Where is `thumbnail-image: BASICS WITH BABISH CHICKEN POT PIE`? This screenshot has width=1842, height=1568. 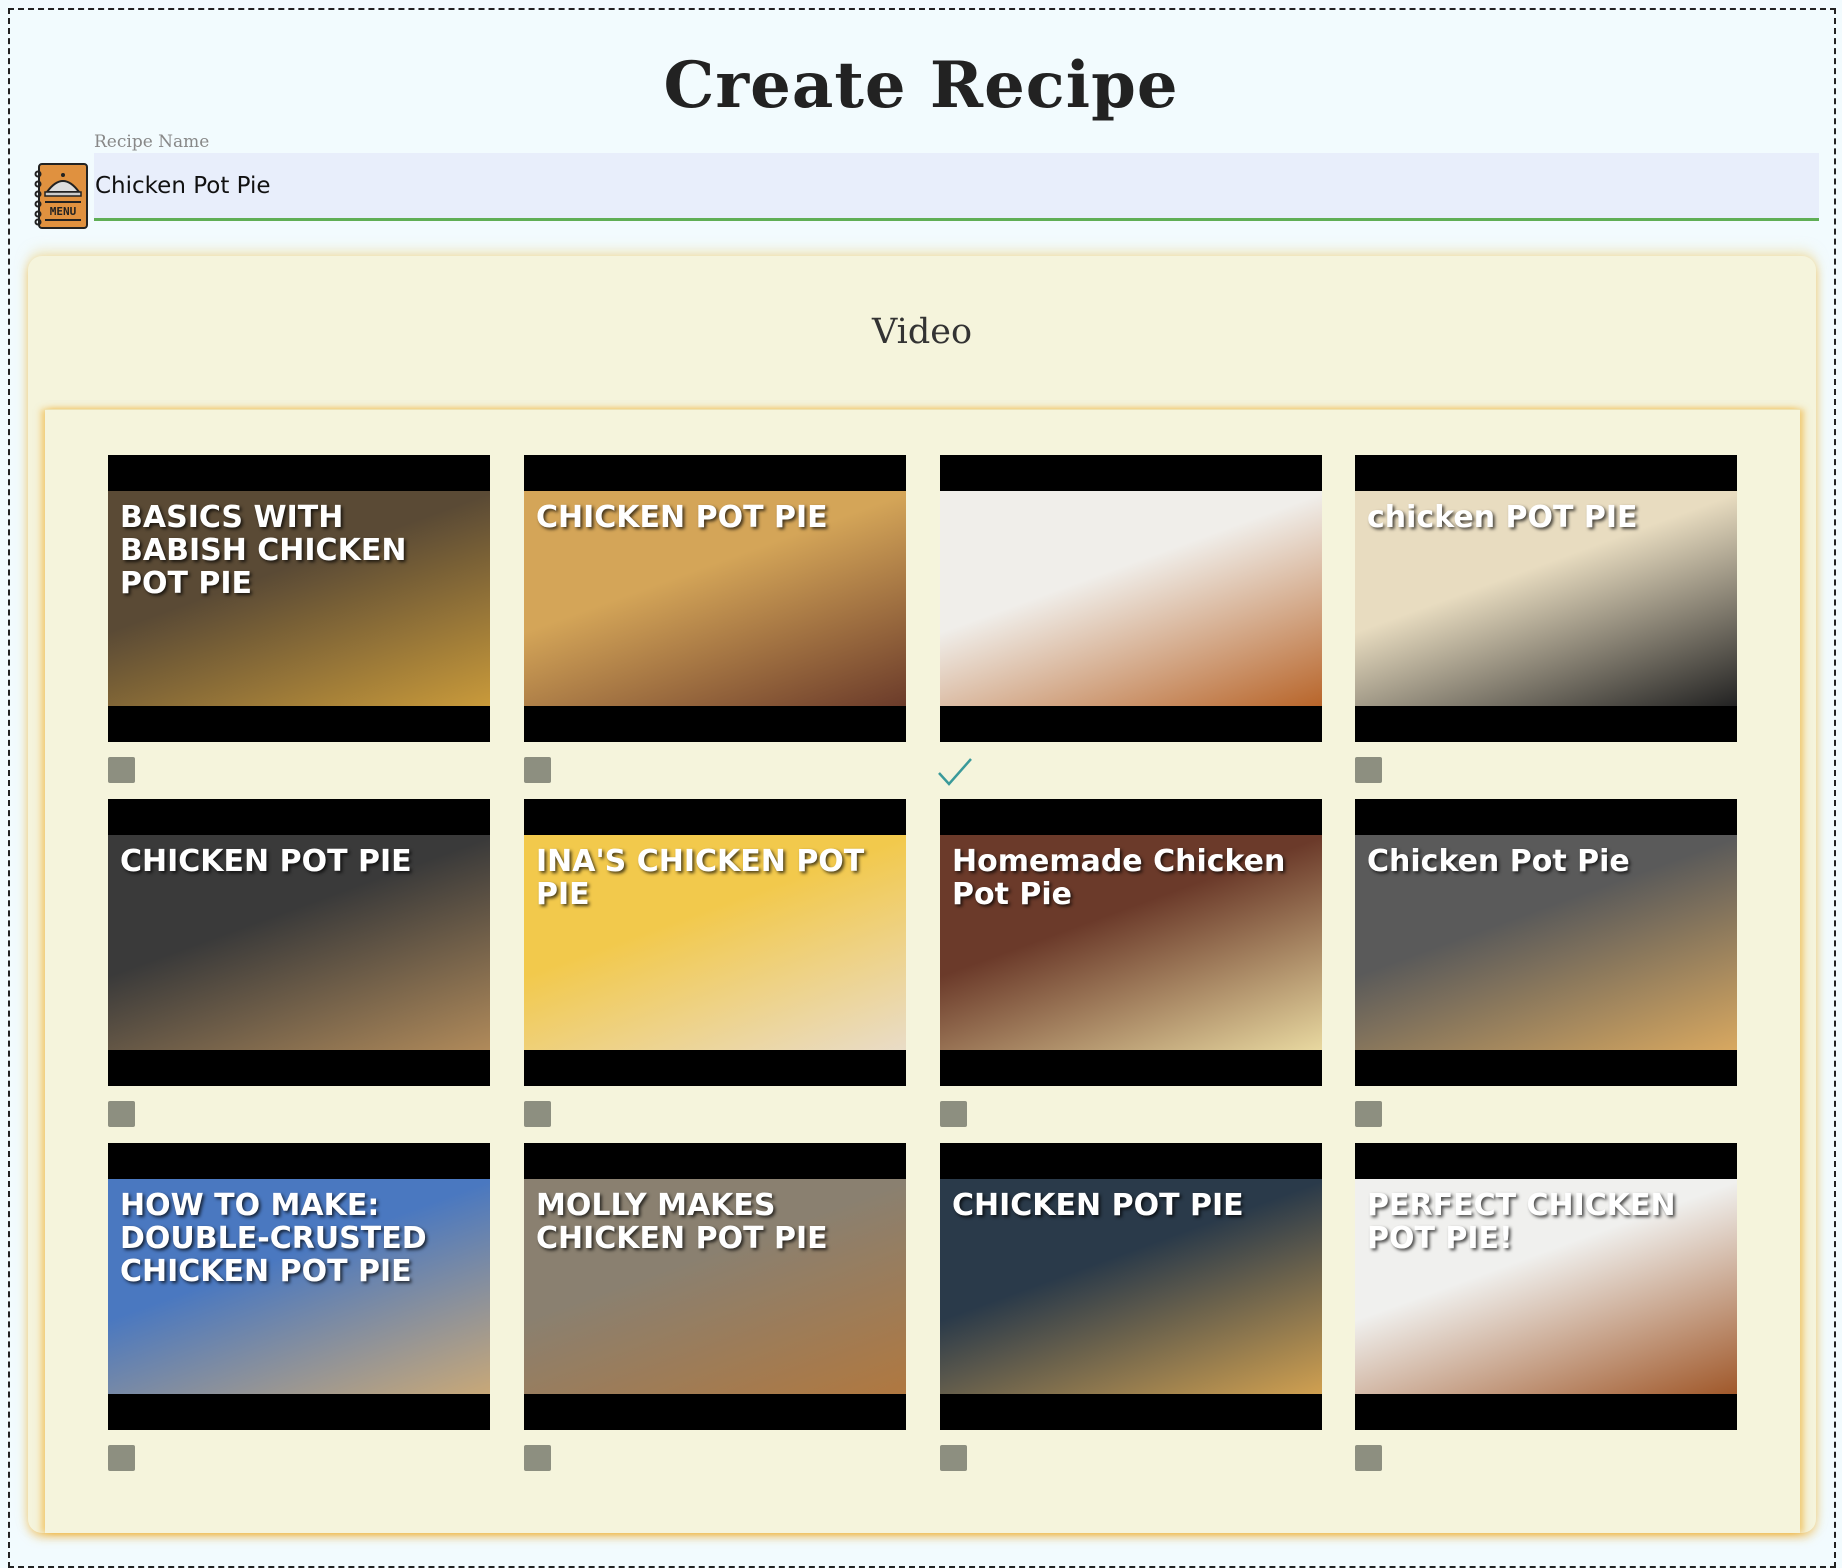
thumbnail-image: BASICS WITH BABISH CHICKEN POT PIE is located at coordinates (299, 598).